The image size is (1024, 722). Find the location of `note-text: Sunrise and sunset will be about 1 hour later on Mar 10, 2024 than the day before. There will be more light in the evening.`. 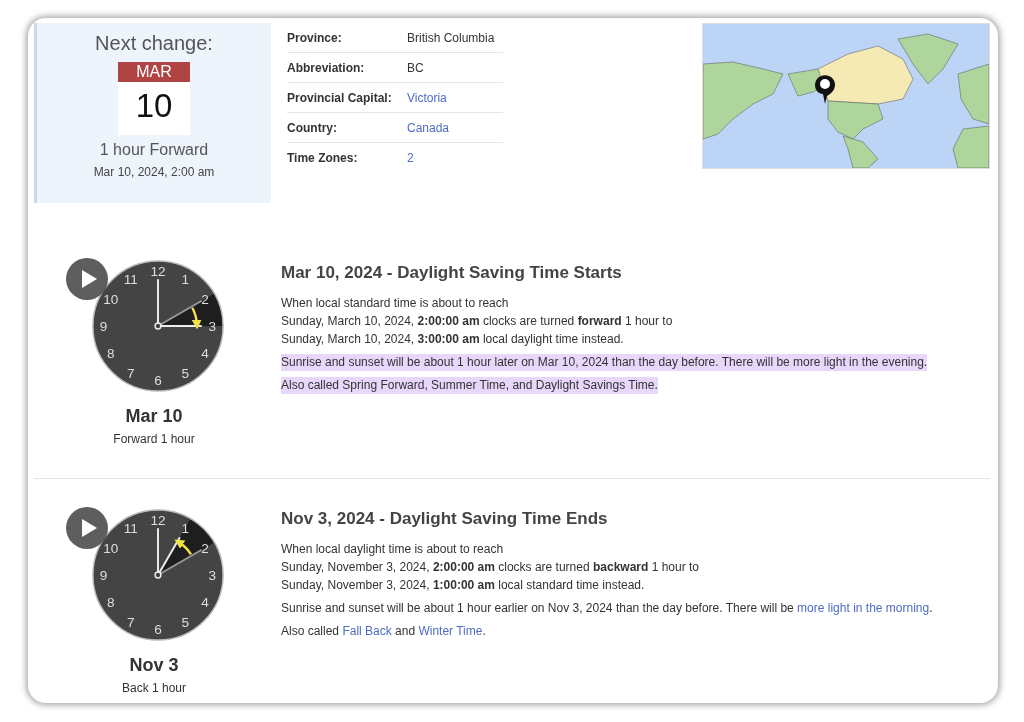

note-text: Sunrise and sunset will be about 1 hour later on Mar 10, 2024 than the day before. There will be more light in the evening. is located at coordinates (604, 362).